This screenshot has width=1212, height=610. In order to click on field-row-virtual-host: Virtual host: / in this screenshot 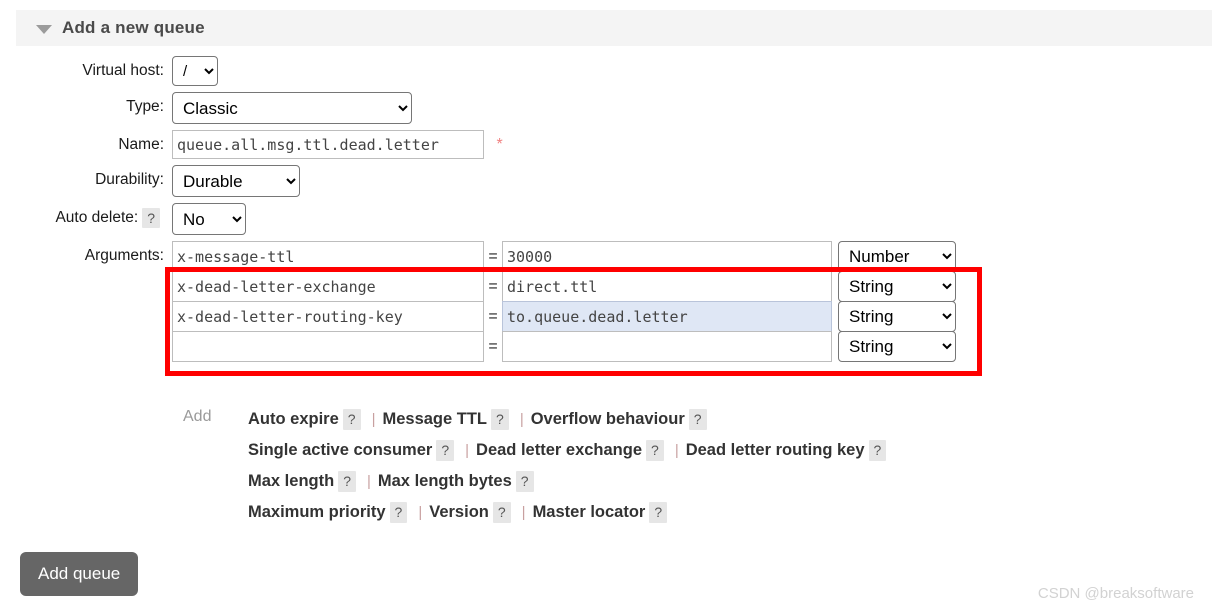, I will do `click(606, 71)`.